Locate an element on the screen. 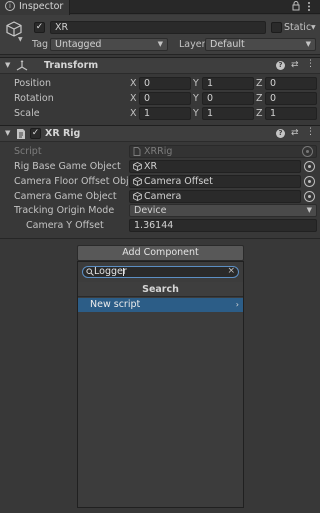  chevron-right-icon: › is located at coordinates (237, 304).